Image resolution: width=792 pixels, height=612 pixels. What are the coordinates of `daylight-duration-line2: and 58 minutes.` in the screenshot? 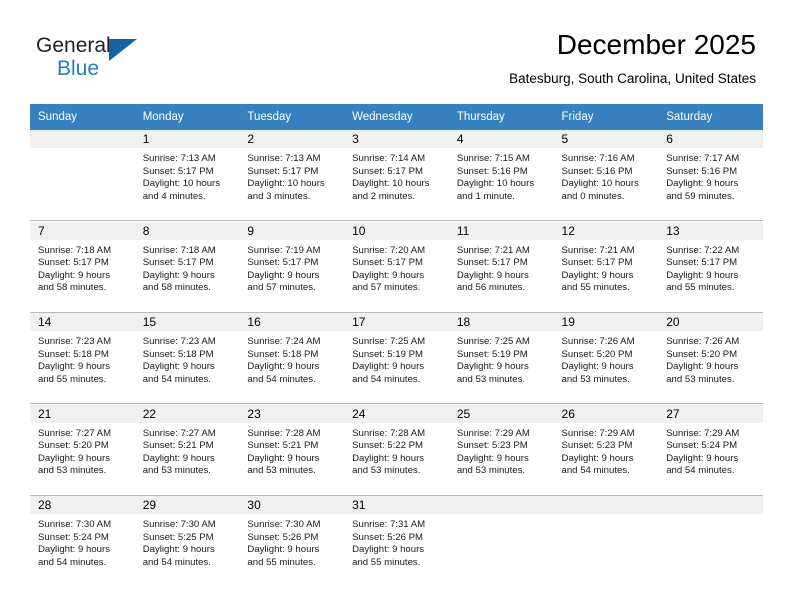 It's located at (176, 288).